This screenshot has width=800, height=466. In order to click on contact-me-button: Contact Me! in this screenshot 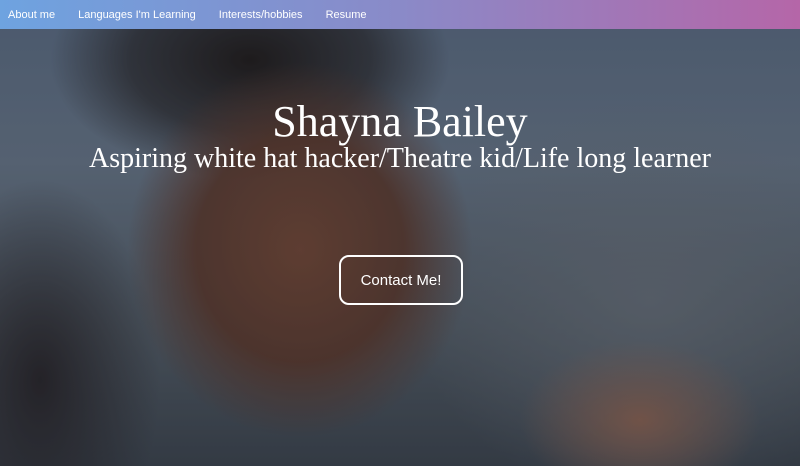, I will do `click(401, 280)`.